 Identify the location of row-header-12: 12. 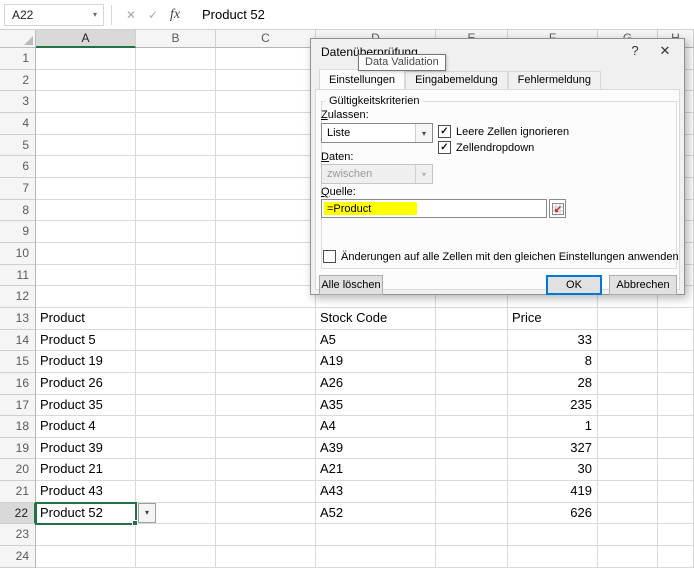
(18, 297).